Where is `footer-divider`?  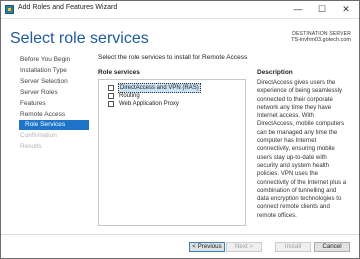
footer-divider is located at coordinates (180, 234).